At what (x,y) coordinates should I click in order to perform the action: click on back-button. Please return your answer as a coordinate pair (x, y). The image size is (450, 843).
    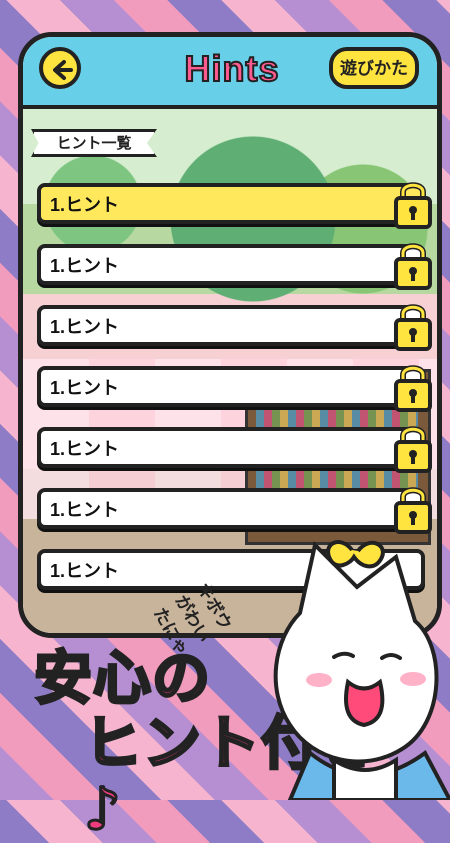
    Looking at the image, I should click on (60, 68).